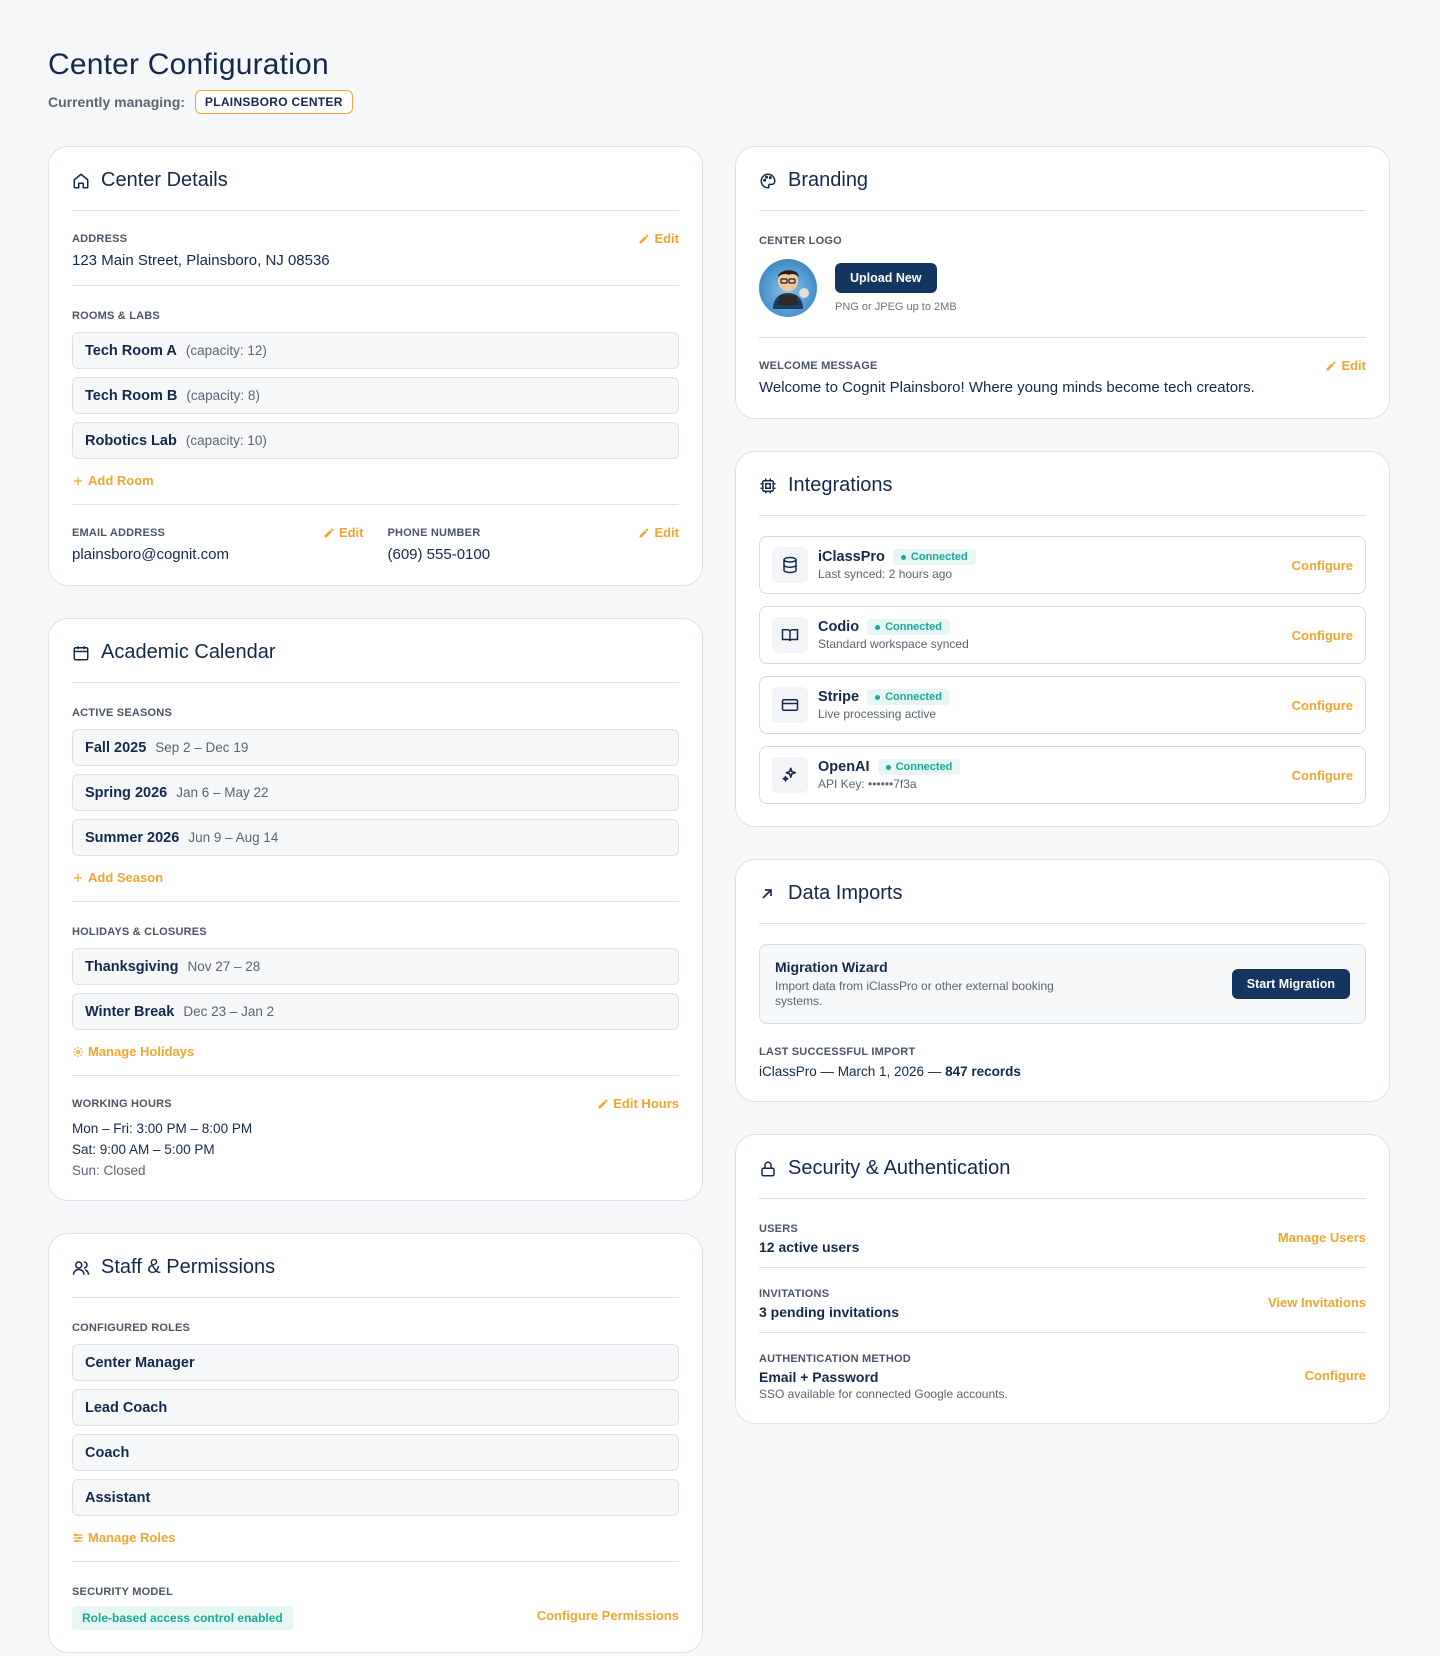 The width and height of the screenshot is (1440, 1656). I want to click on upload-column: Upload New PNG or JPEG up to 2MB, so click(896, 288).